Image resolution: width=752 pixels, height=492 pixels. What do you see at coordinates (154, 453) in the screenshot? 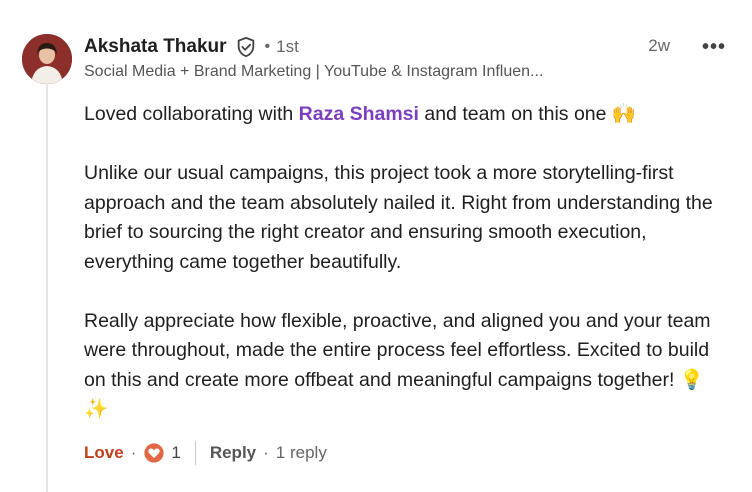
I see `heart-reaction-icon` at bounding box center [154, 453].